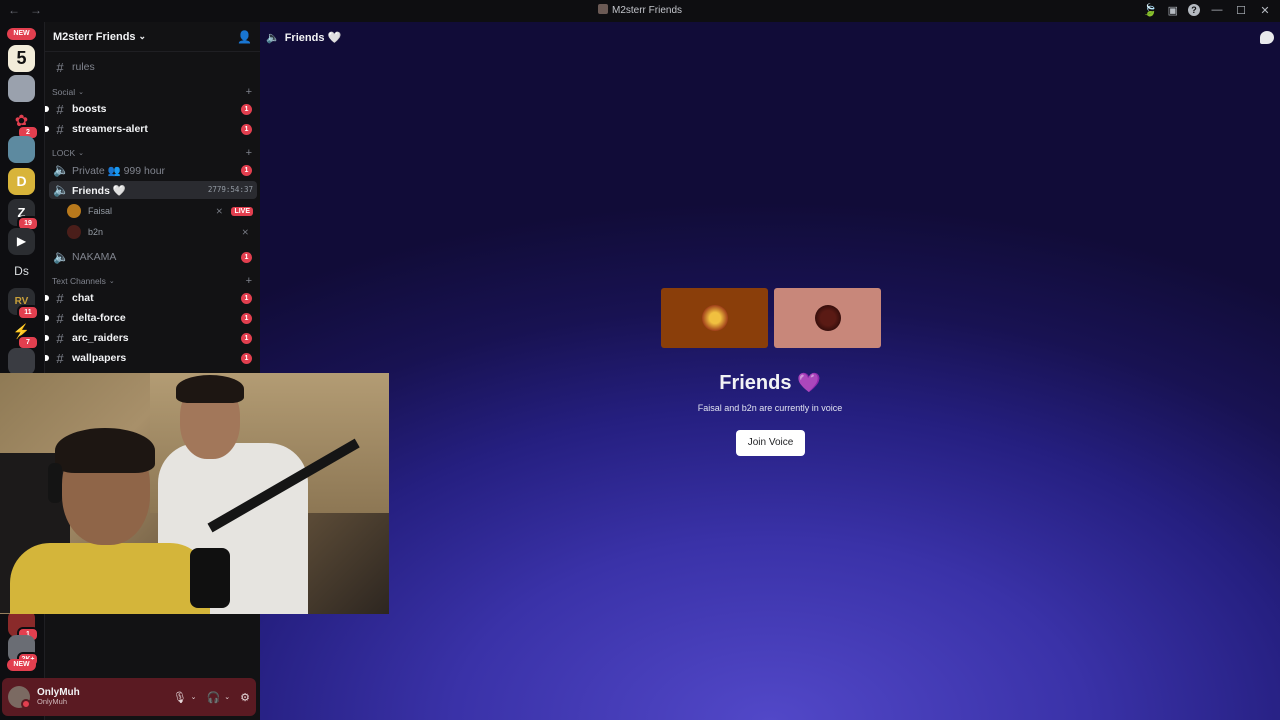 The height and width of the screenshot is (720, 1280). What do you see at coordinates (21, 149) in the screenshot?
I see `server-avatar` at bounding box center [21, 149].